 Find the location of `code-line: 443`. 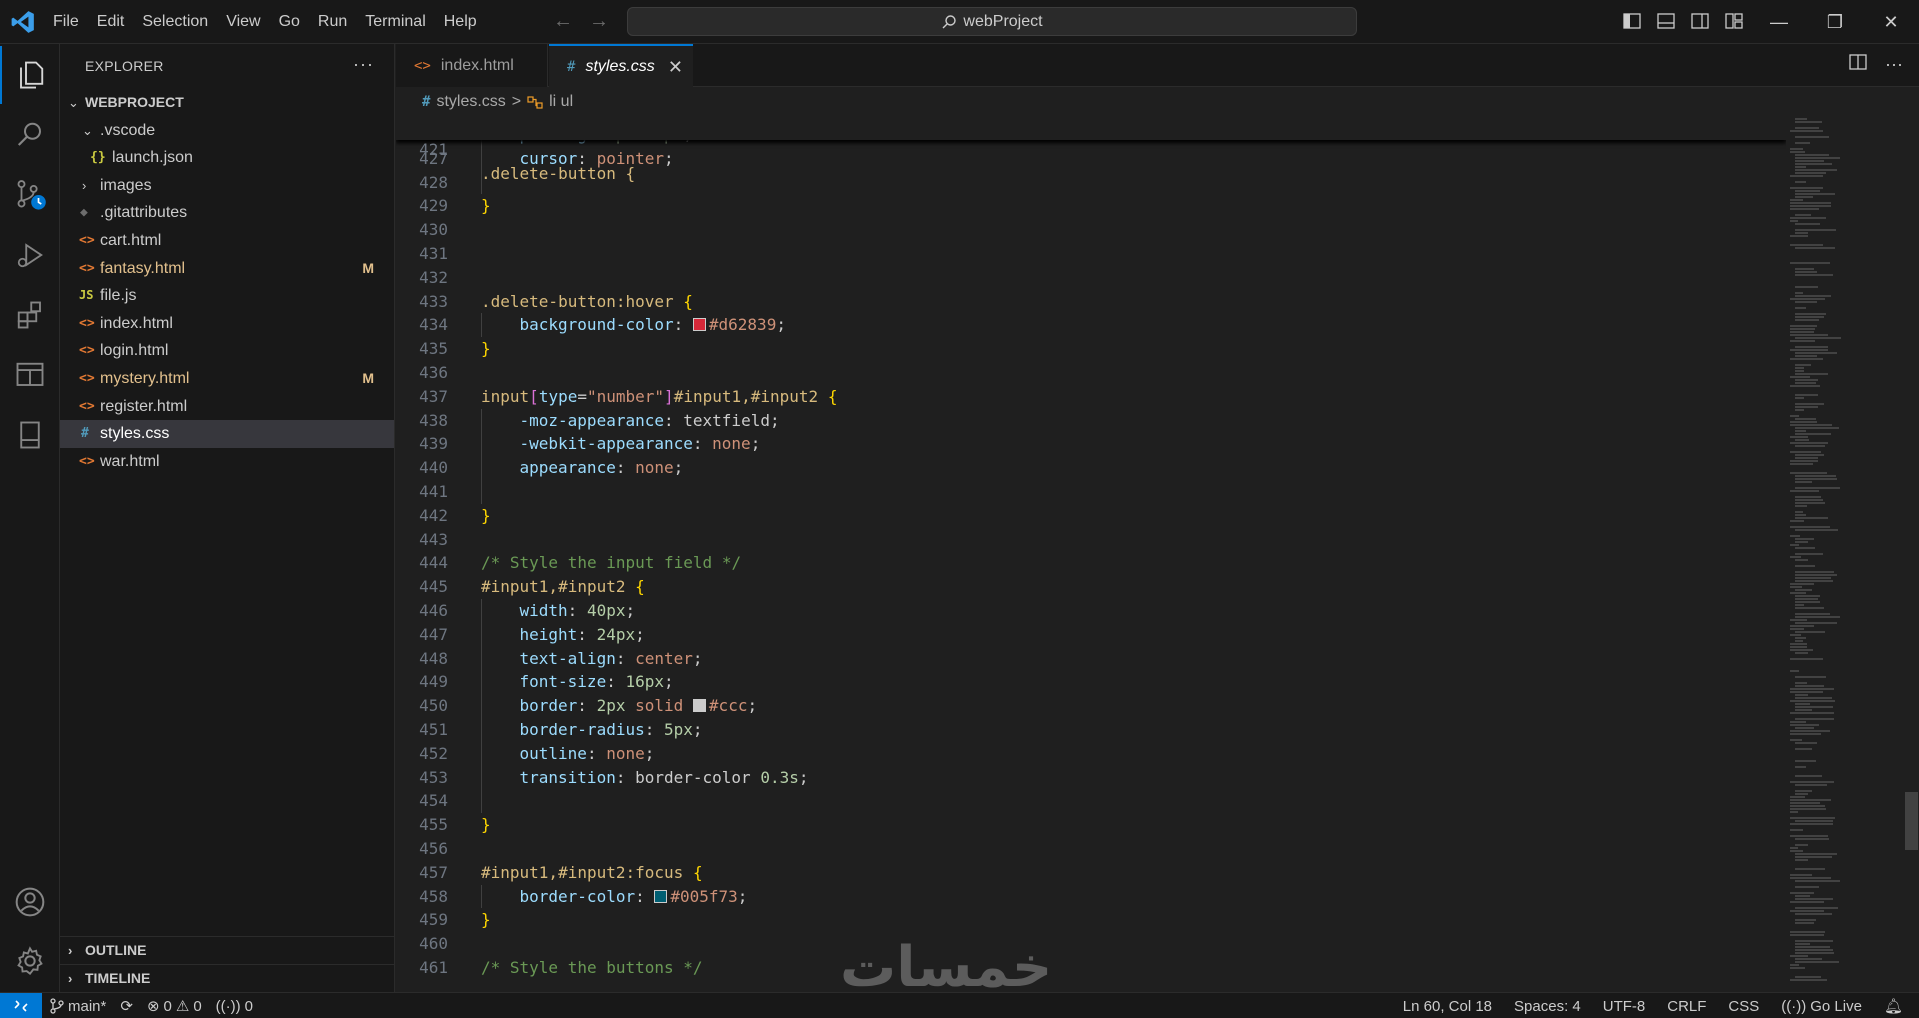

code-line: 443 is located at coordinates (1091, 540).